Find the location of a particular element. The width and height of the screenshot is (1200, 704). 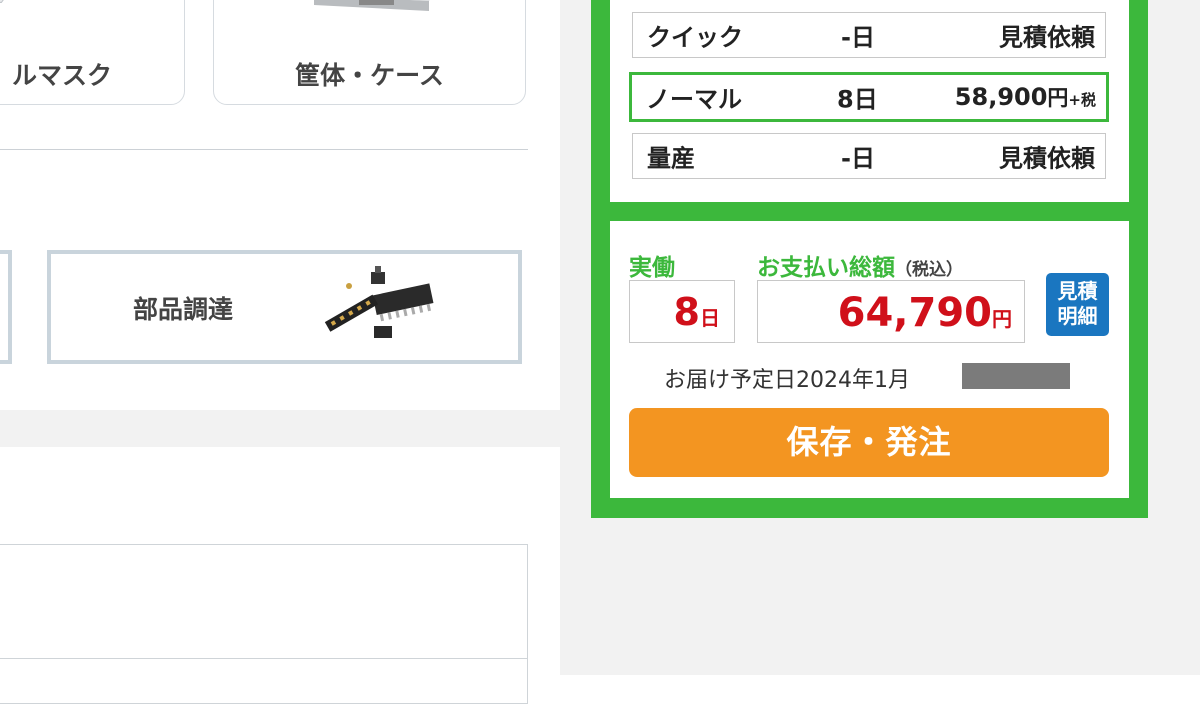

save-order-button: 保存・発注 is located at coordinates (869, 442).